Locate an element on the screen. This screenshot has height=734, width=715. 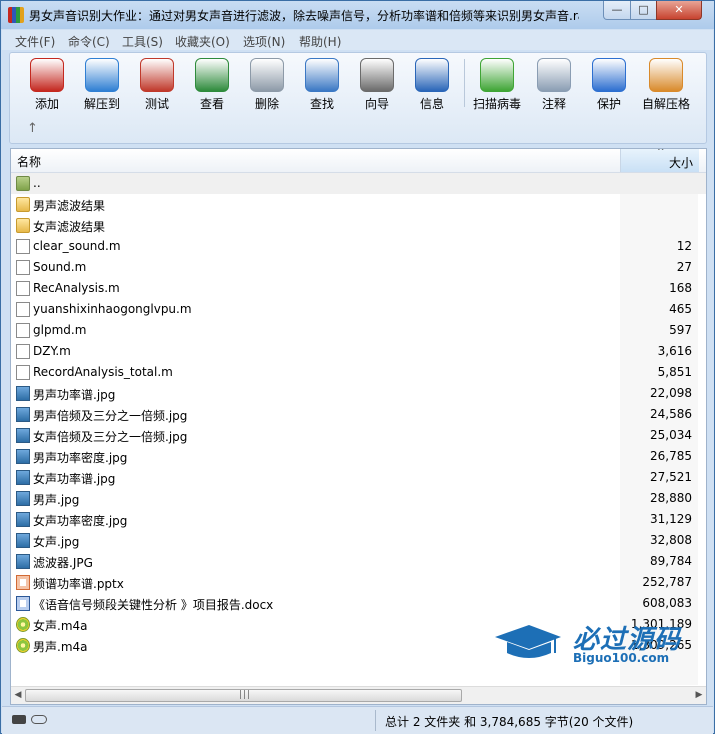
file-row: Sound.m 27 is located at coordinates (358, 267).